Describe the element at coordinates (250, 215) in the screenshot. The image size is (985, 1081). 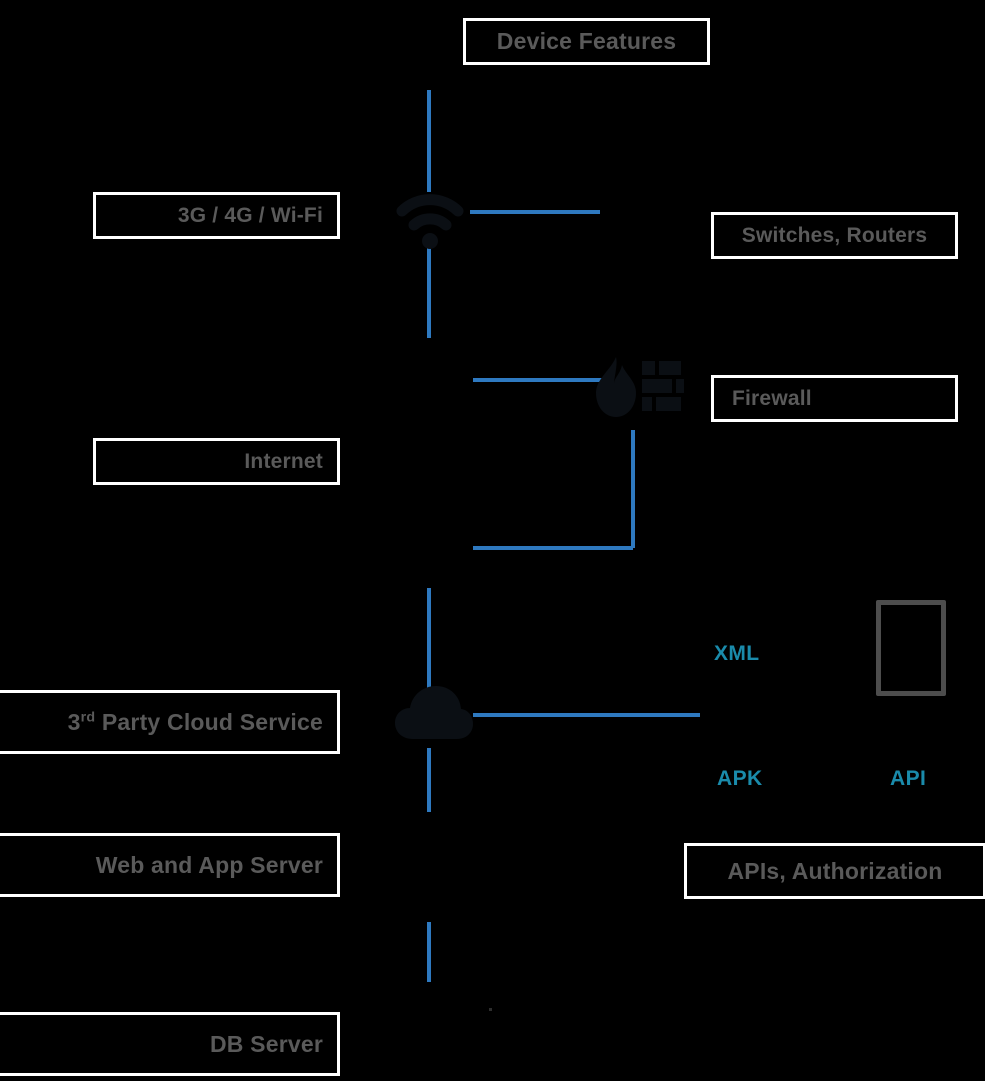
I see `box-network-access-label: 3G / 4G / Wi-Fi` at that location.